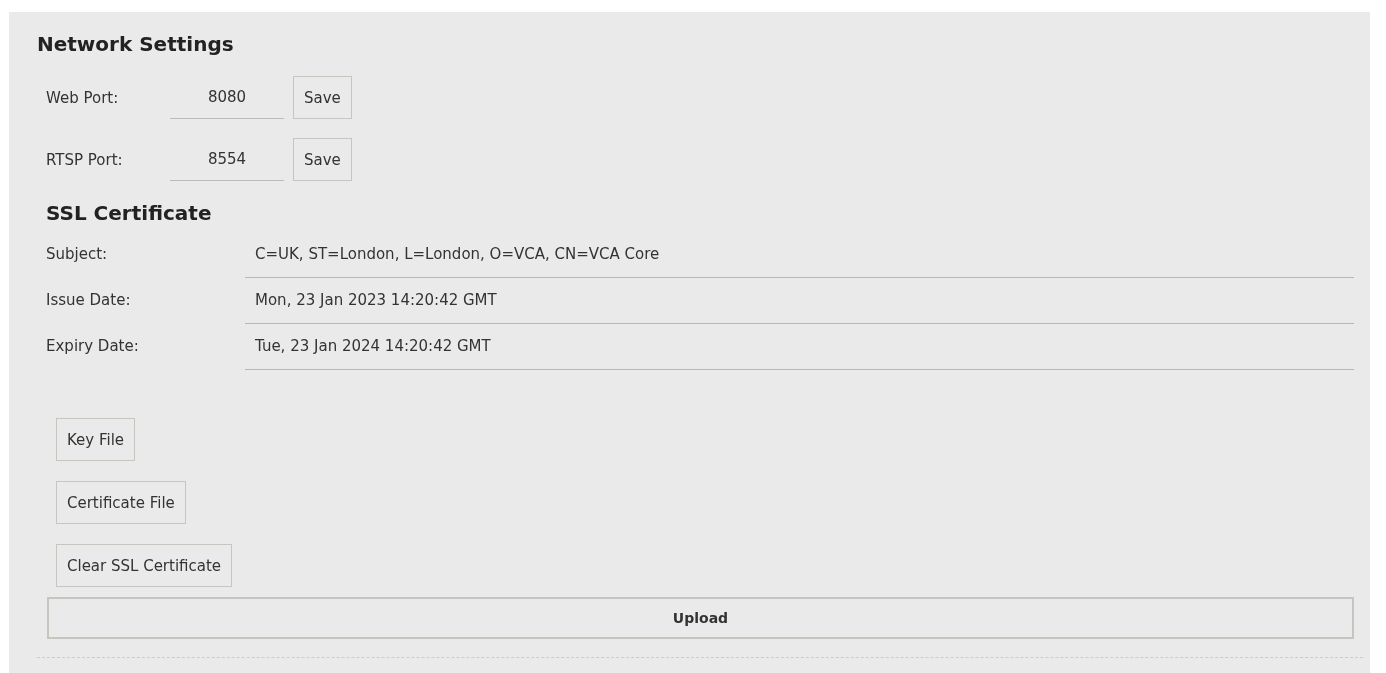  Describe the element at coordinates (700, 618) in the screenshot. I see `upload-button: Upload` at that location.